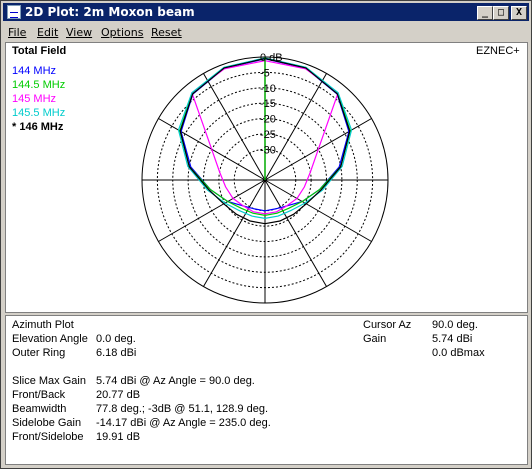 The width and height of the screenshot is (532, 469). Describe the element at coordinates (266, 32) in the screenshot. I see `menu-bar: File Edit View Options Reset` at that location.